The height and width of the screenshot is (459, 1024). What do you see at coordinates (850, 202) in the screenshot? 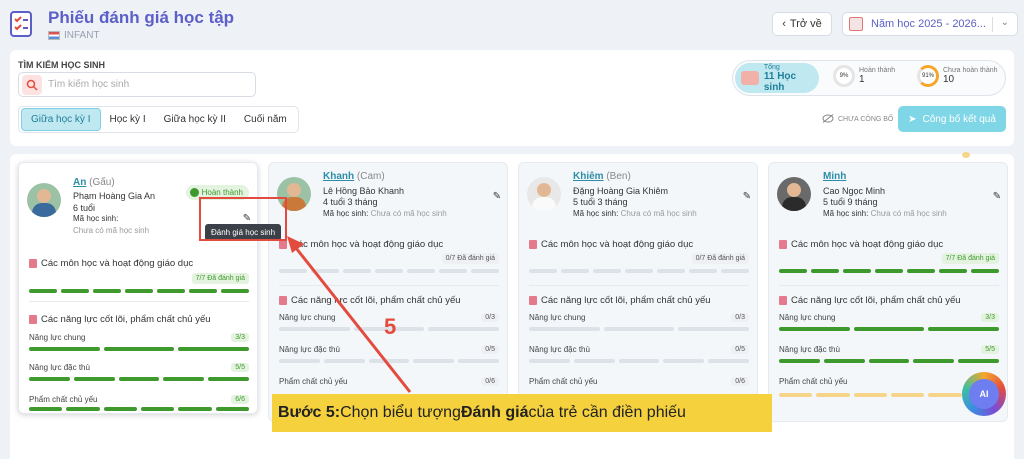
I see `student-age: 5 tuổi 9 tháng` at bounding box center [850, 202].